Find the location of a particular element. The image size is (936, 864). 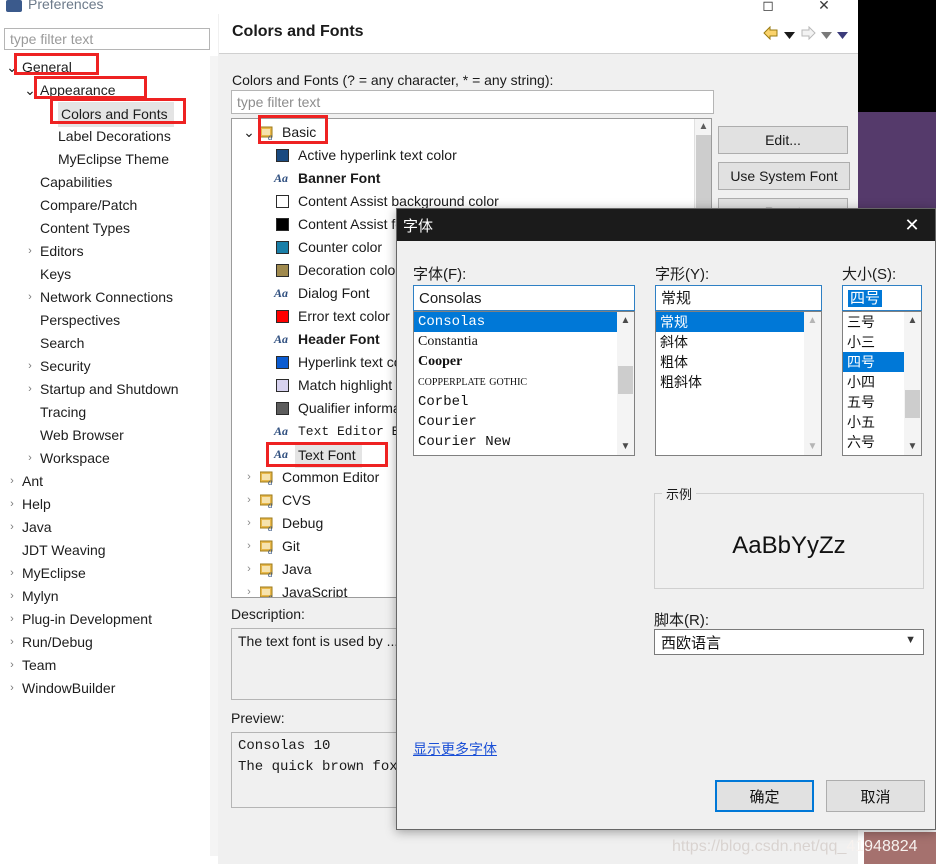

list-item: COPPERPLATE GOTHIC is located at coordinates (516, 382).